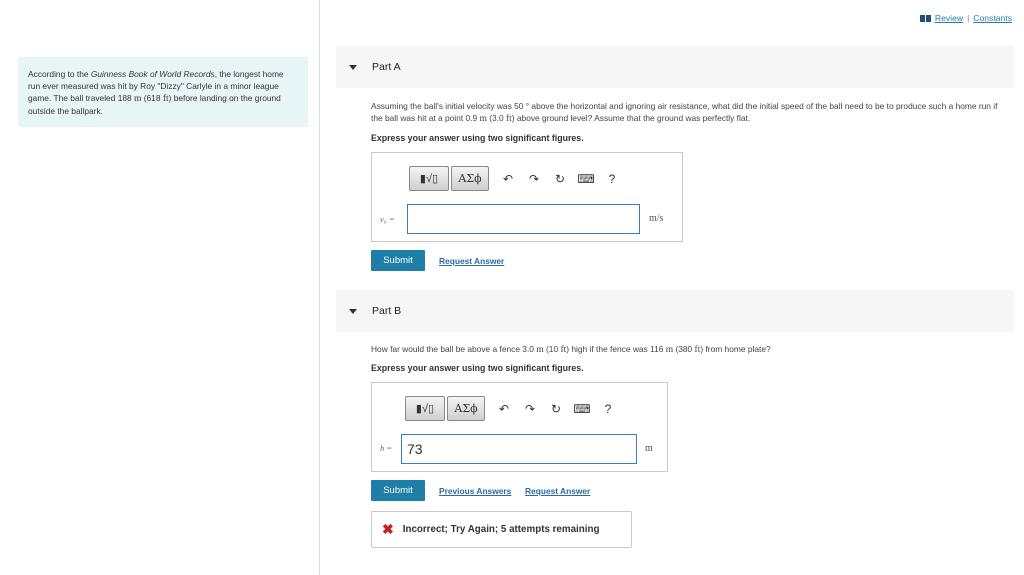 The image size is (1024, 575). Describe the element at coordinates (519, 449) in the screenshot. I see `answer-input: 73` at that location.